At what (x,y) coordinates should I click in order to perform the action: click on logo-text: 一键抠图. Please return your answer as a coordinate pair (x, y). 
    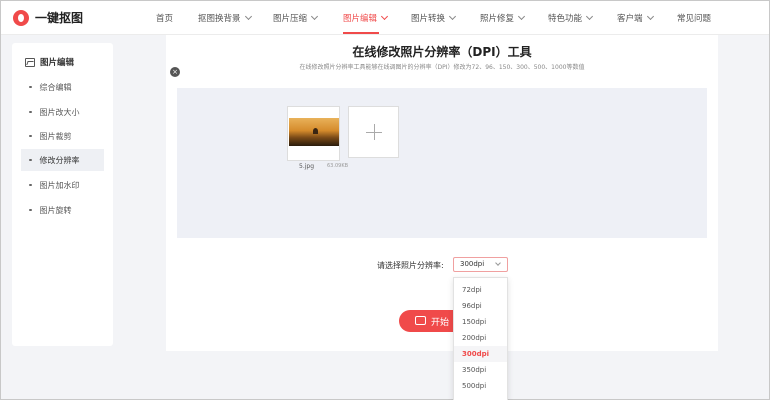
    Looking at the image, I should click on (59, 18).